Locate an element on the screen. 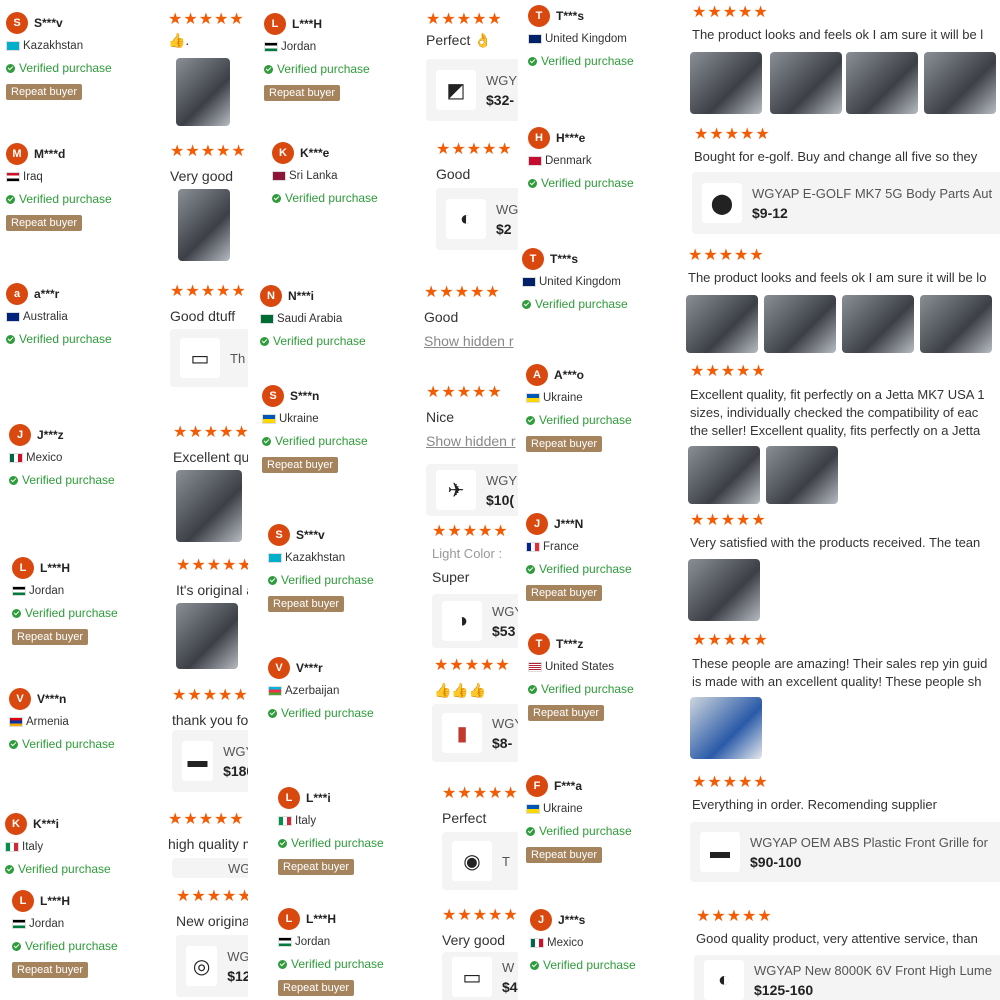  product-price: $2 is located at coordinates (504, 228).